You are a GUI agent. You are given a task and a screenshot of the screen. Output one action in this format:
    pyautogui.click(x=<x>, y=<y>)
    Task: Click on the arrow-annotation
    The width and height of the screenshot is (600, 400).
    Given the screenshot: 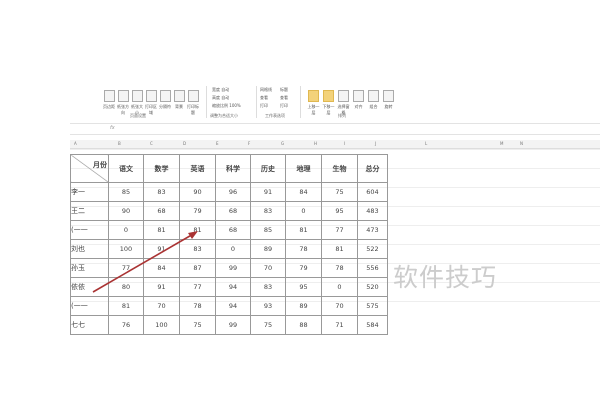 What is the action you would take?
    pyautogui.click(x=145, y=262)
    